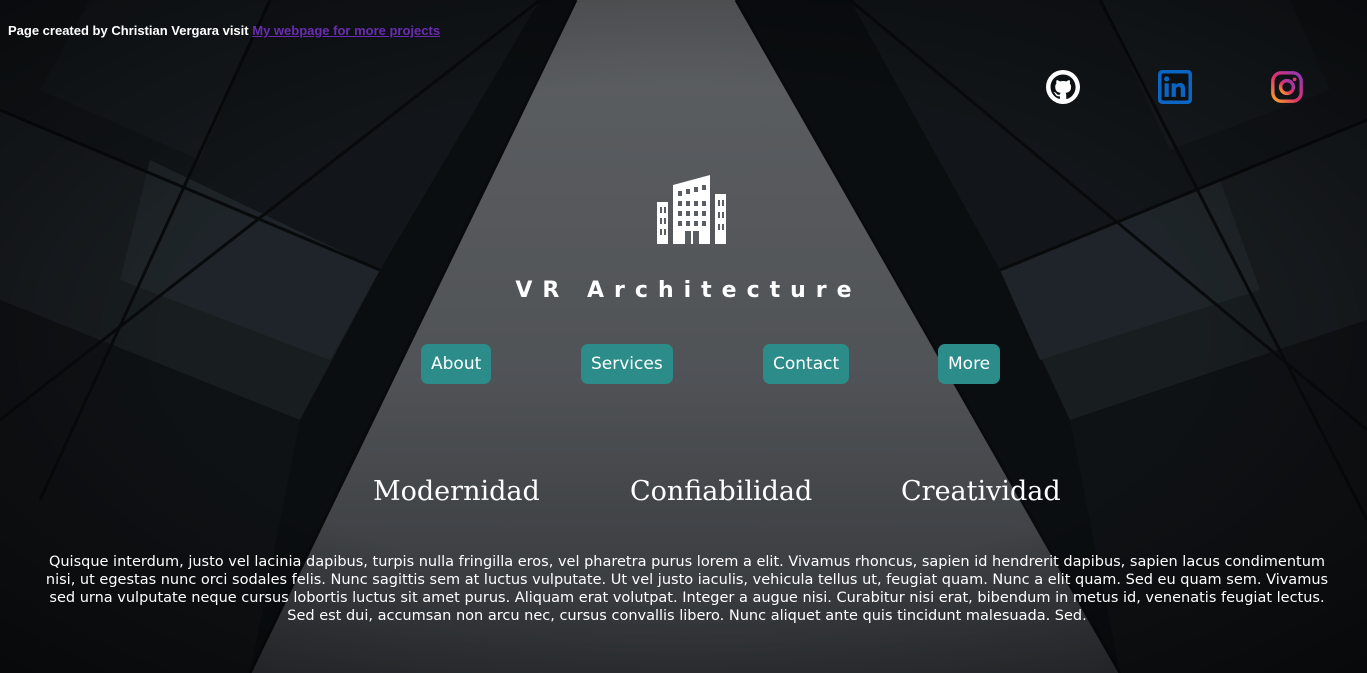 This screenshot has width=1367, height=673. I want to click on github-link, so click(1063, 87).